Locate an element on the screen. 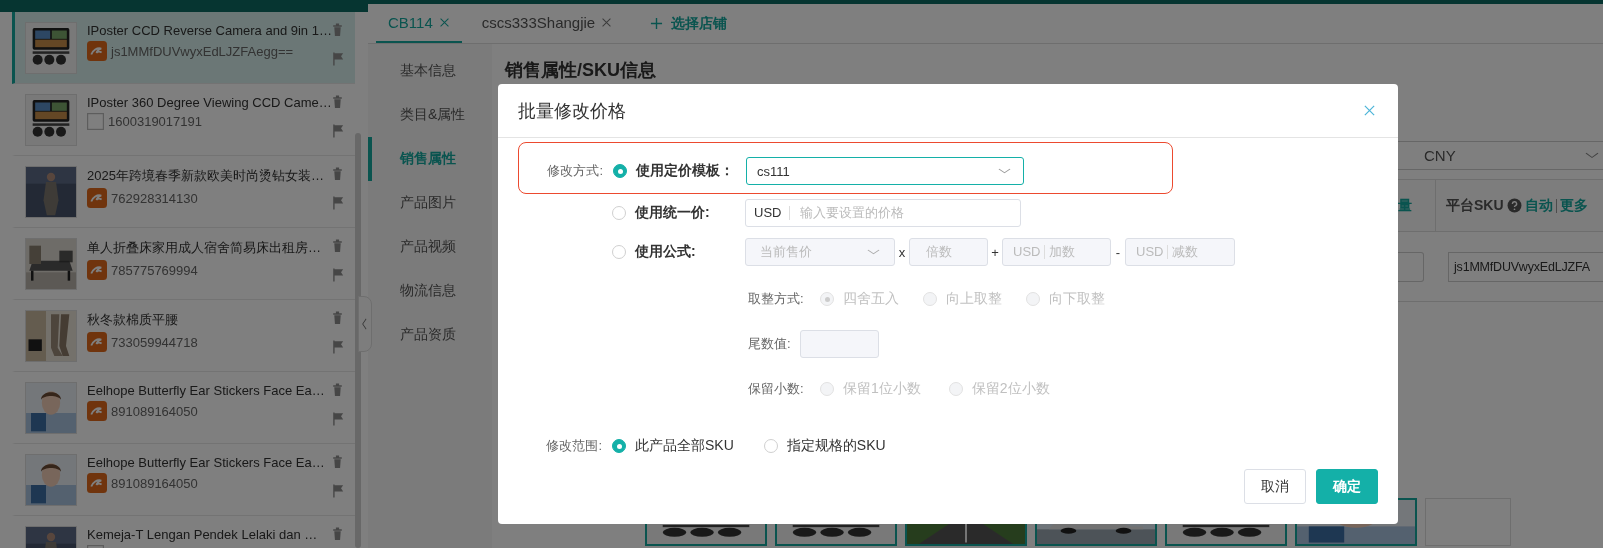 The height and width of the screenshot is (548, 1603). nav-item: 产品视频 is located at coordinates (430, 247).